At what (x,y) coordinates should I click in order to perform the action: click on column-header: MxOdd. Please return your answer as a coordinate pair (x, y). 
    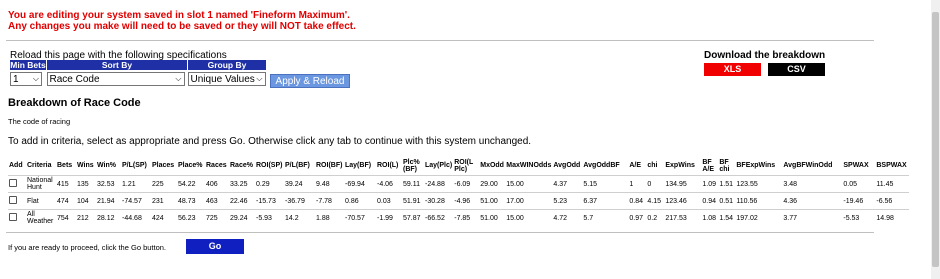
    Looking at the image, I should click on (492, 165).